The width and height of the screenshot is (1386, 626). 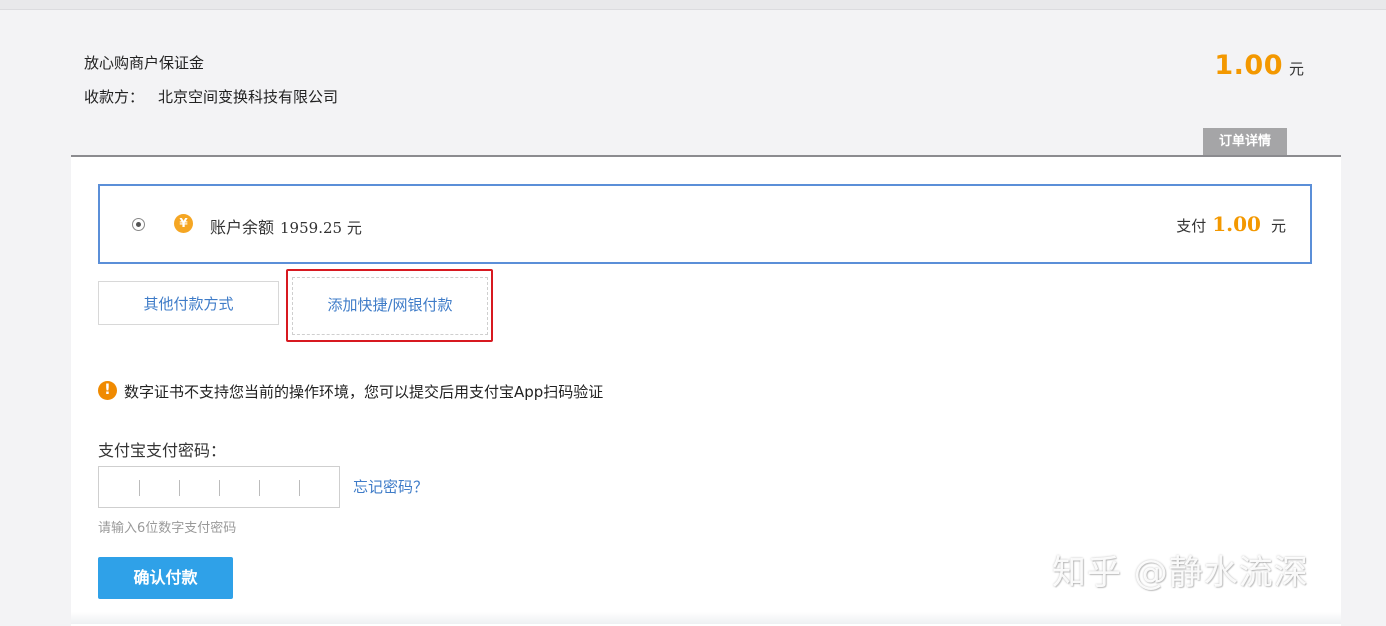 What do you see at coordinates (1180, 573) in the screenshot?
I see `watermark: 知乎 @静水流深` at bounding box center [1180, 573].